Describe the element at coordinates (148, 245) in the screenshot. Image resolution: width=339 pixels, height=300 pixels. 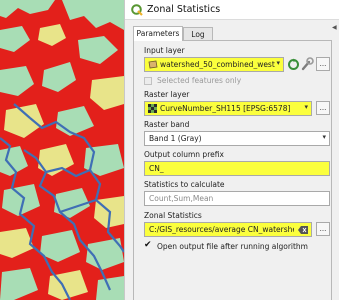
I see `open-output-checkbox: ✔` at that location.